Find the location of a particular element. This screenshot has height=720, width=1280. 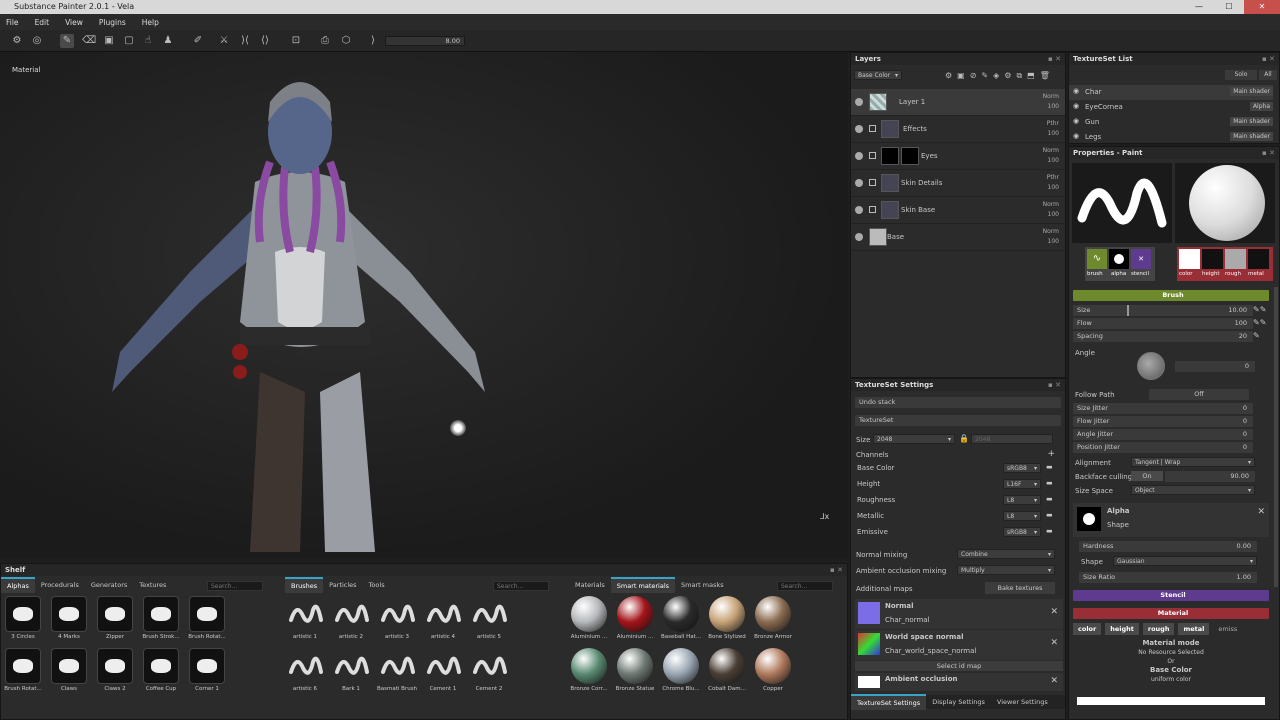

mat-tab-metal: metal is located at coordinates (1194, 629).